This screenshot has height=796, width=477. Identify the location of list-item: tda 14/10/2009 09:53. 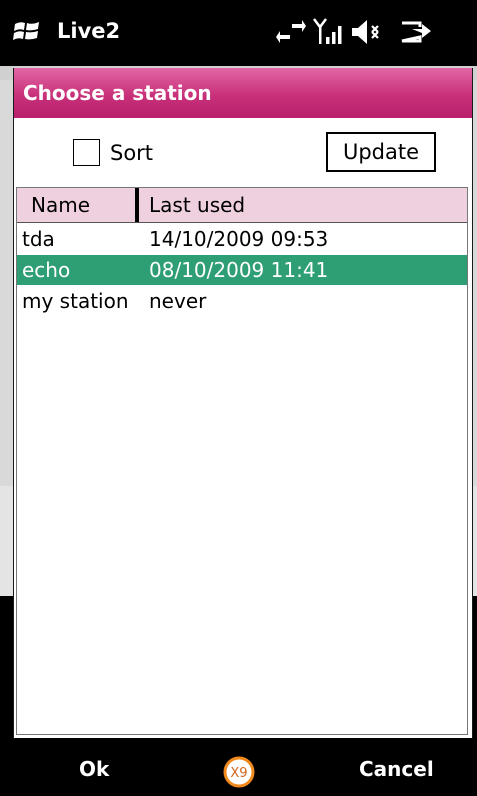
(242, 239).